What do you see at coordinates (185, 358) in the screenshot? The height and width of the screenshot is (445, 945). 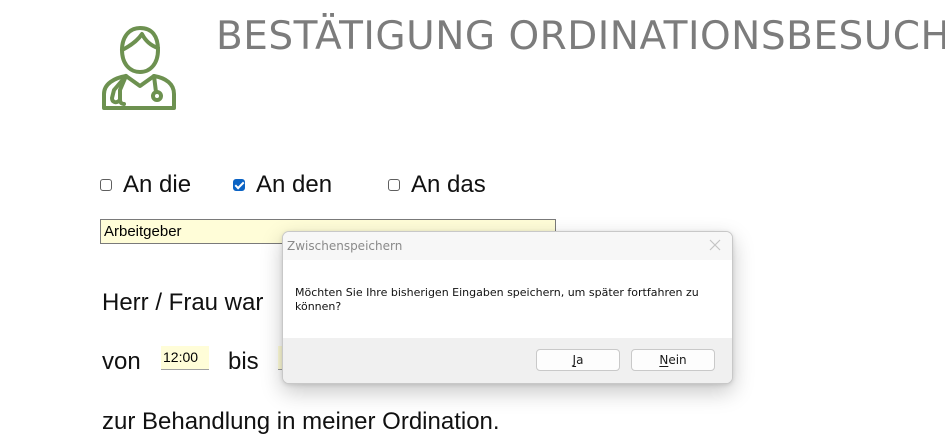 I see `time-from-input: 12:00` at bounding box center [185, 358].